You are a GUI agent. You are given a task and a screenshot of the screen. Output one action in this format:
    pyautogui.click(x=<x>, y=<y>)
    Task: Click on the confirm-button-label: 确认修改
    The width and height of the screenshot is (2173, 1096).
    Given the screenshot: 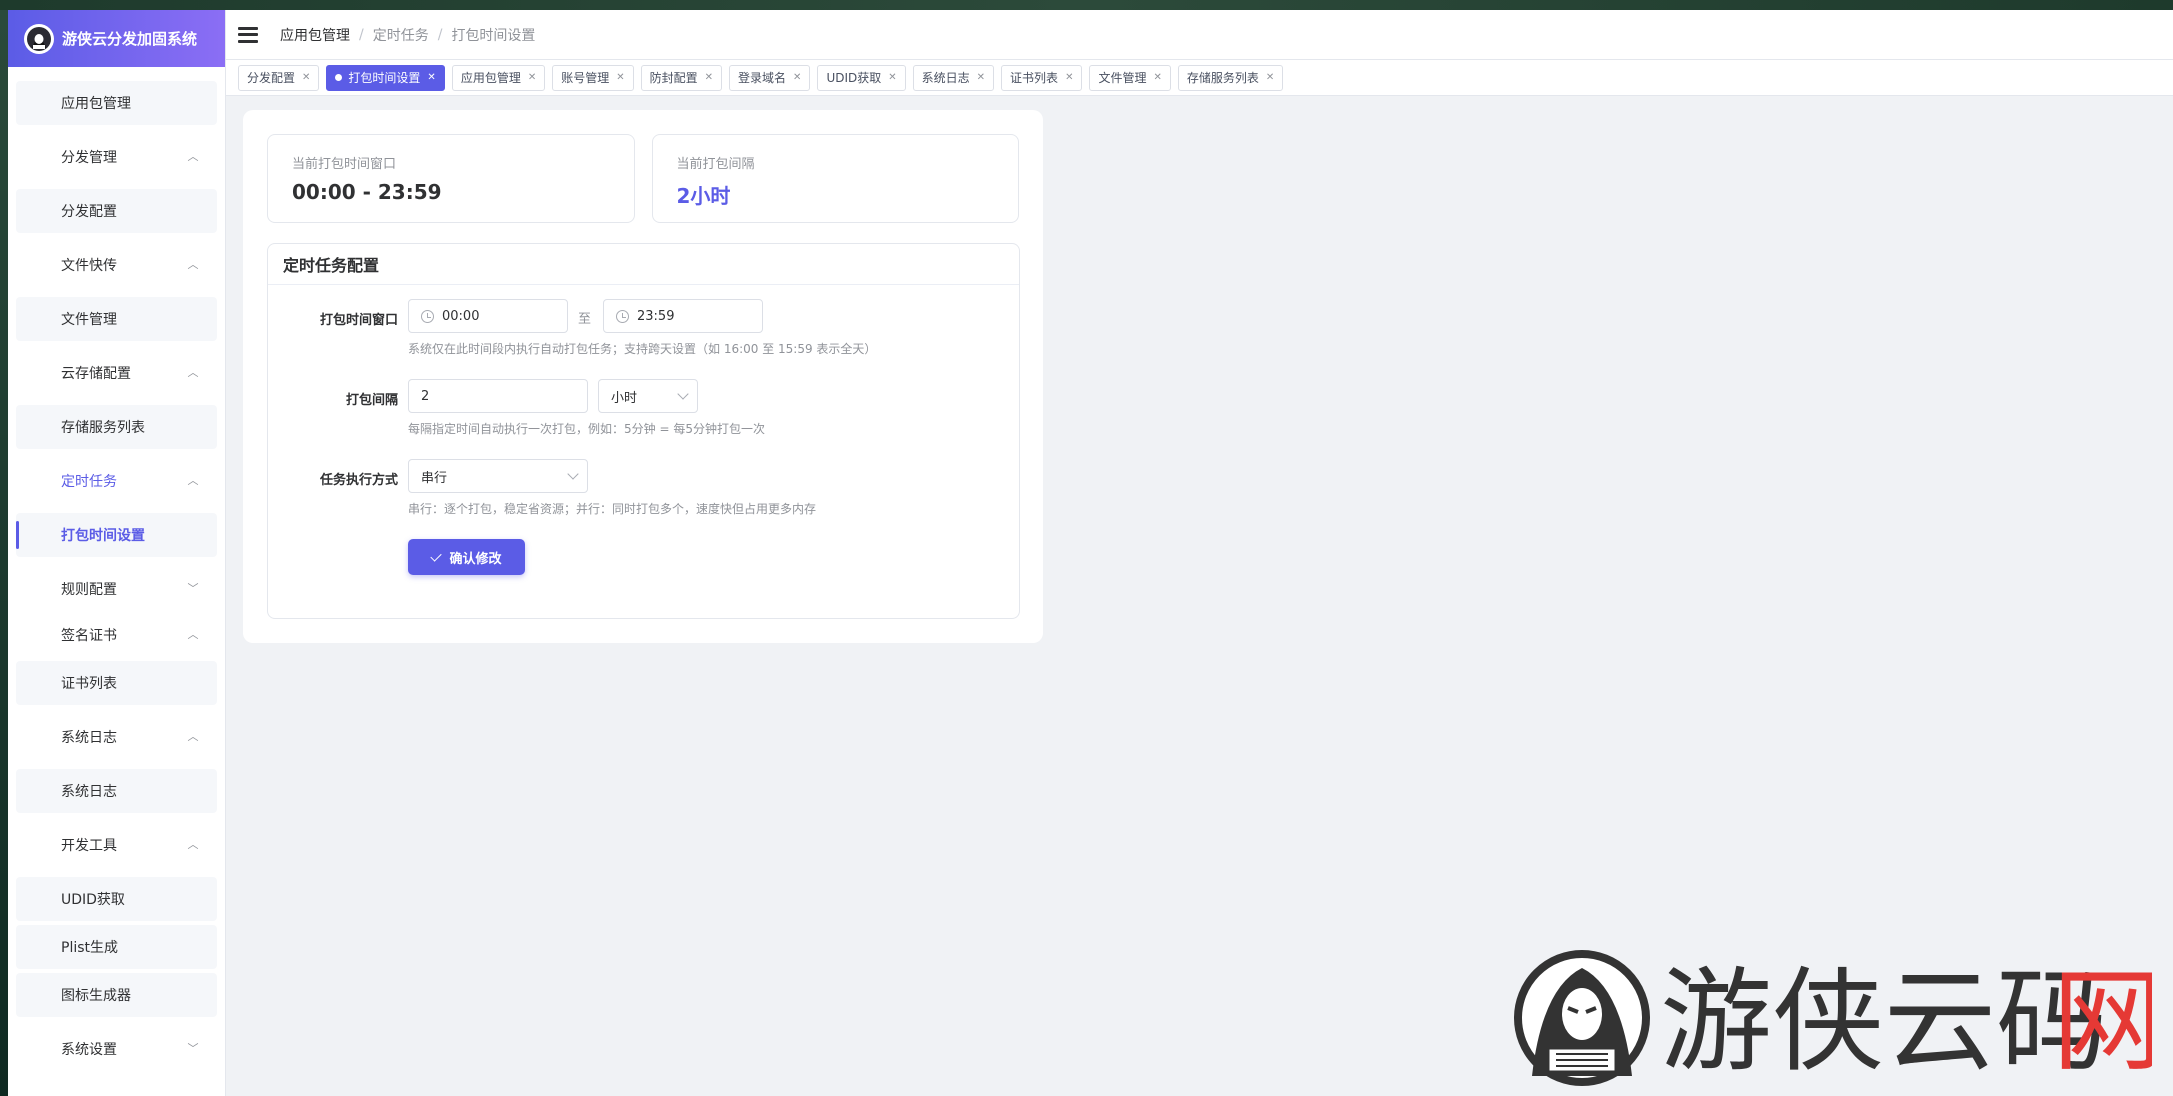 What is the action you would take?
    pyautogui.click(x=475, y=559)
    